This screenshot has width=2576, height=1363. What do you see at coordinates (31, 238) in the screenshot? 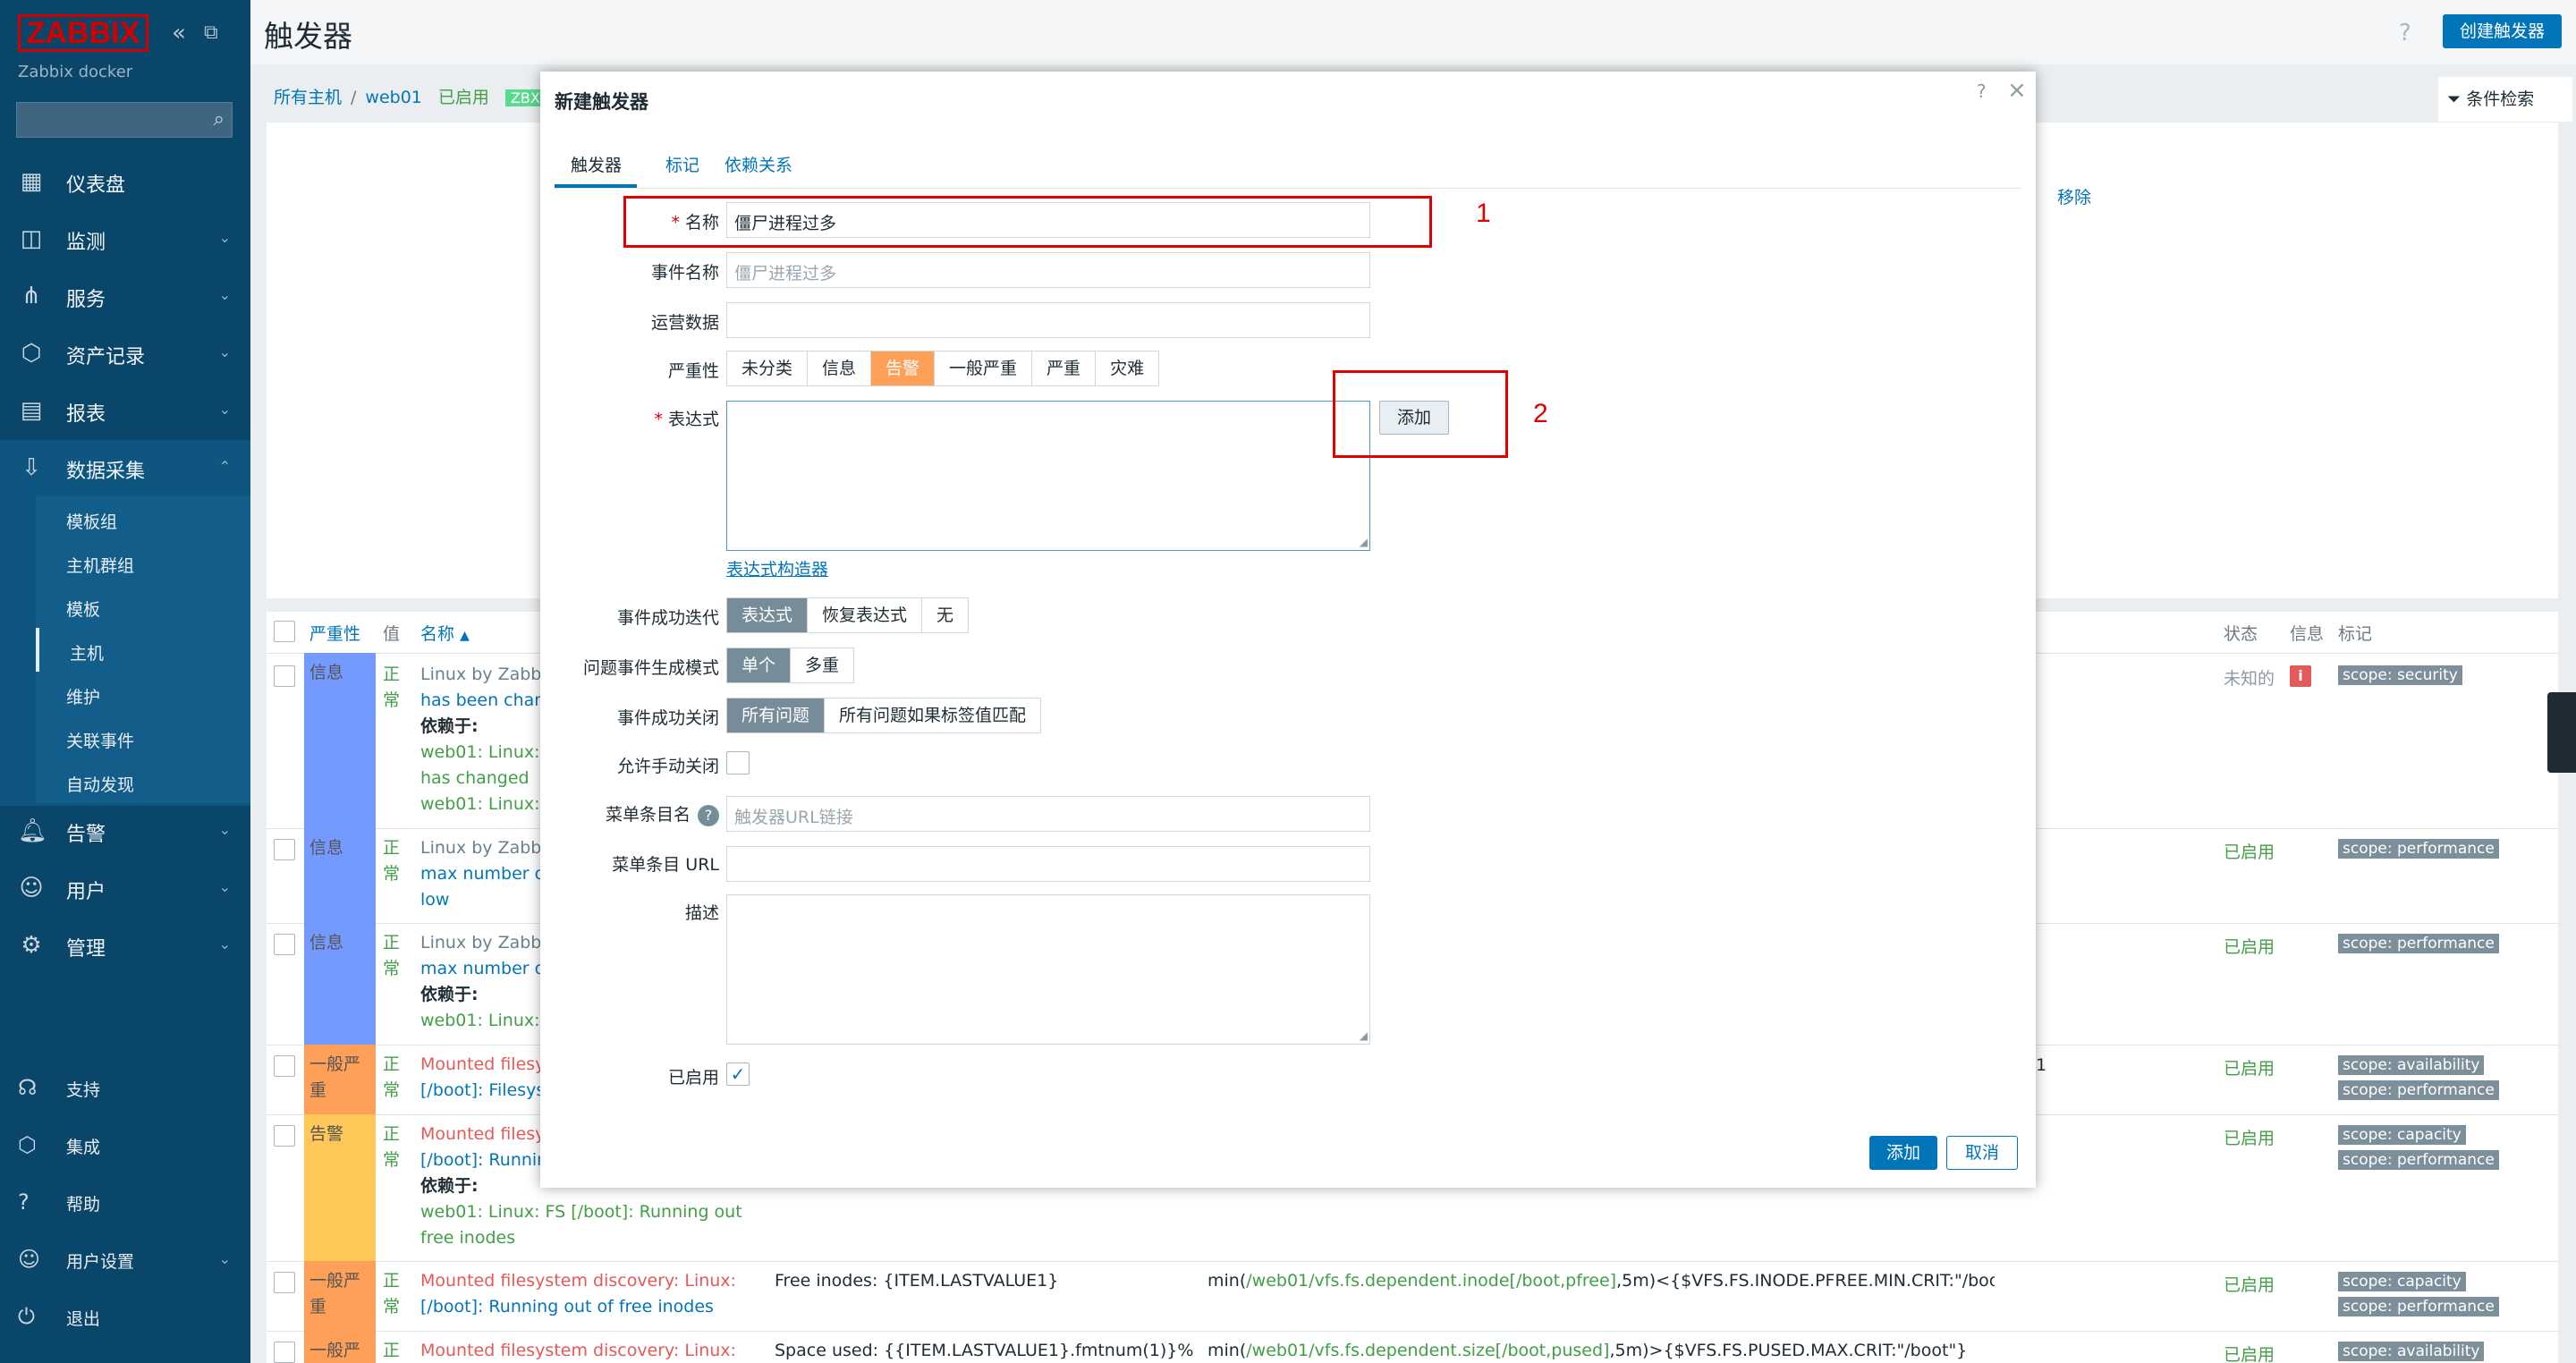
I see `monitoring-icon: ◫` at bounding box center [31, 238].